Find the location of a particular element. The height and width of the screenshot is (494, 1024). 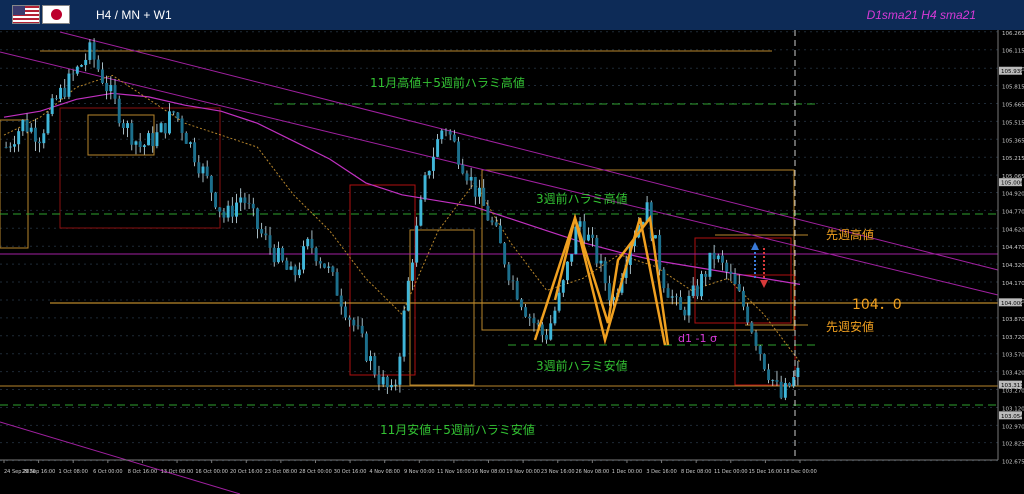

x-tick-label: 4 Nov 08:00 is located at coordinates (384, 472).